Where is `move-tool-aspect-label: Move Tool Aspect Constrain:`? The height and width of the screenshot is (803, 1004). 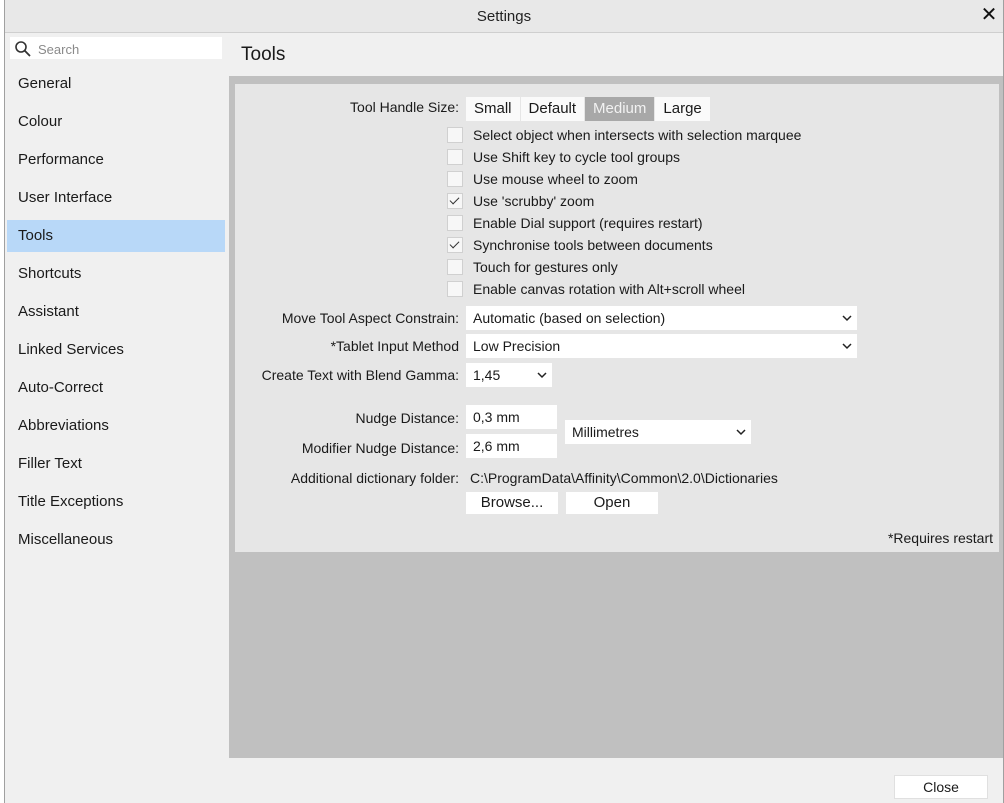 move-tool-aspect-label: Move Tool Aspect Constrain: is located at coordinates (370, 318).